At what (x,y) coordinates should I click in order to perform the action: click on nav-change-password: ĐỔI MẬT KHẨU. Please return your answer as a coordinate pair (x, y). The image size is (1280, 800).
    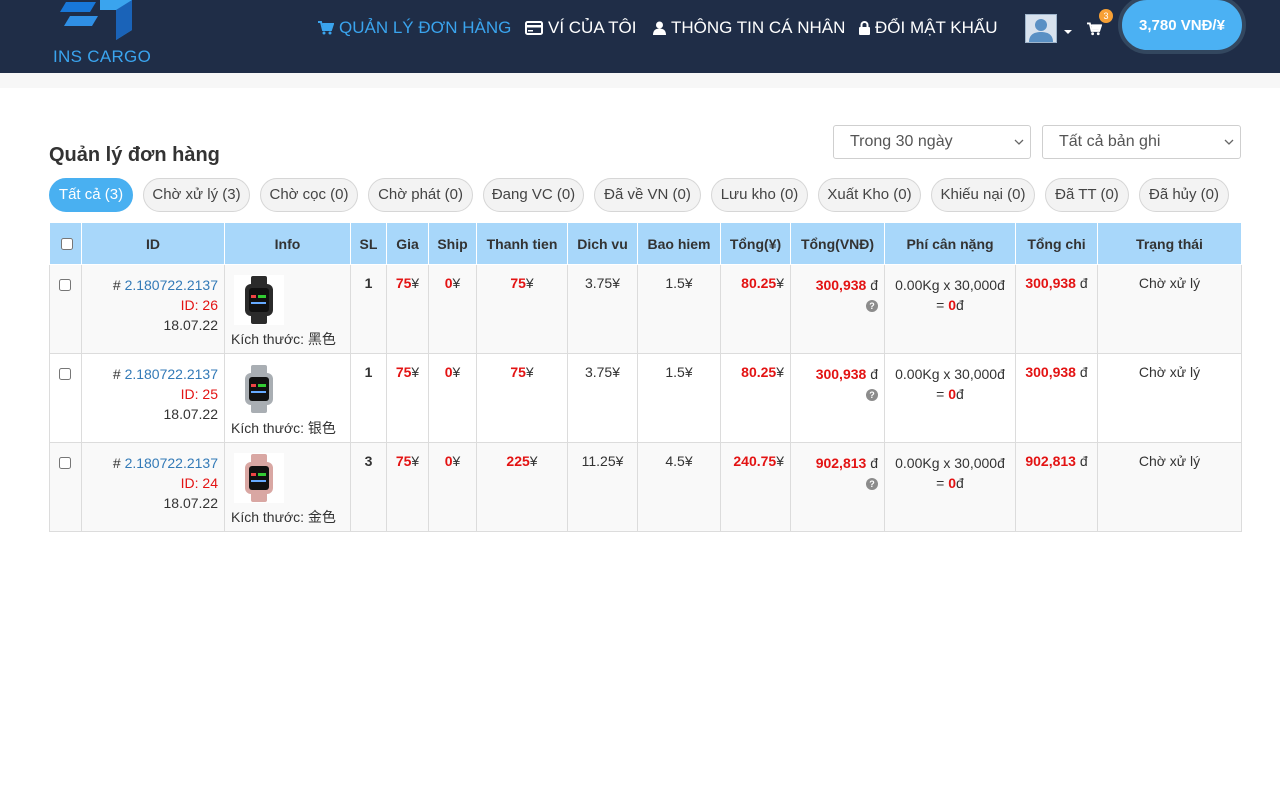
    Looking at the image, I should click on (928, 28).